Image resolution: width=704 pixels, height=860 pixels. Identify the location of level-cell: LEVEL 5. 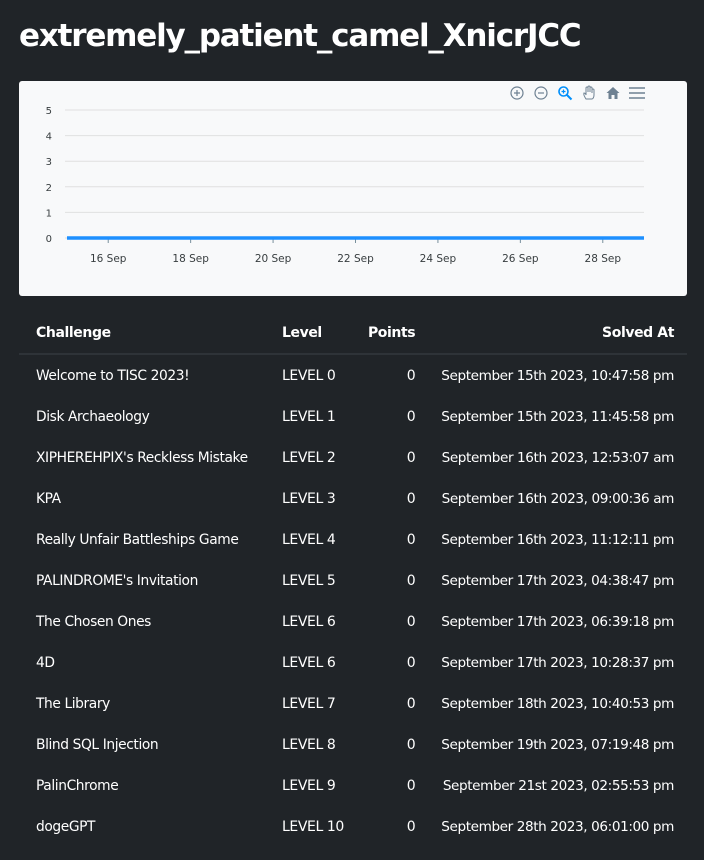
(309, 580).